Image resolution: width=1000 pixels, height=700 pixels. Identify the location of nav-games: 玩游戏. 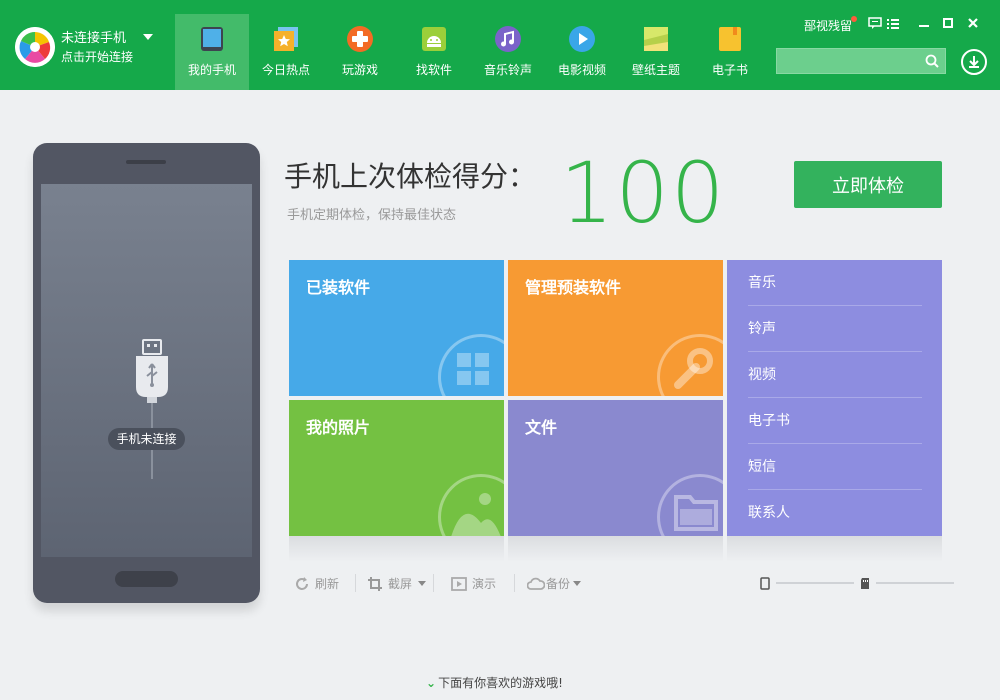
(360, 52).